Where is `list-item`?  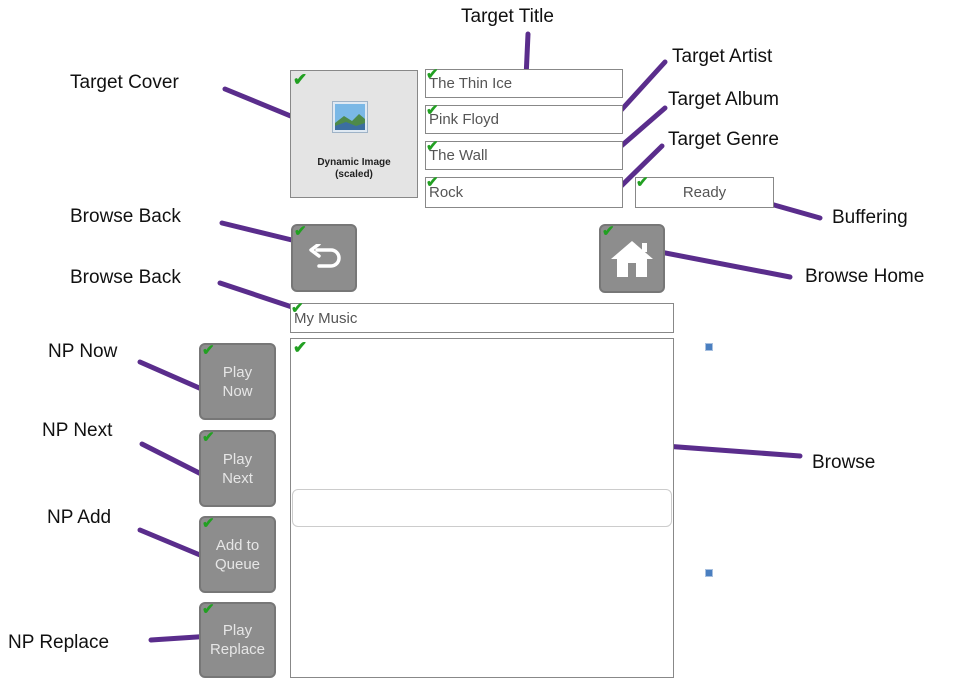
list-item is located at coordinates (482, 508).